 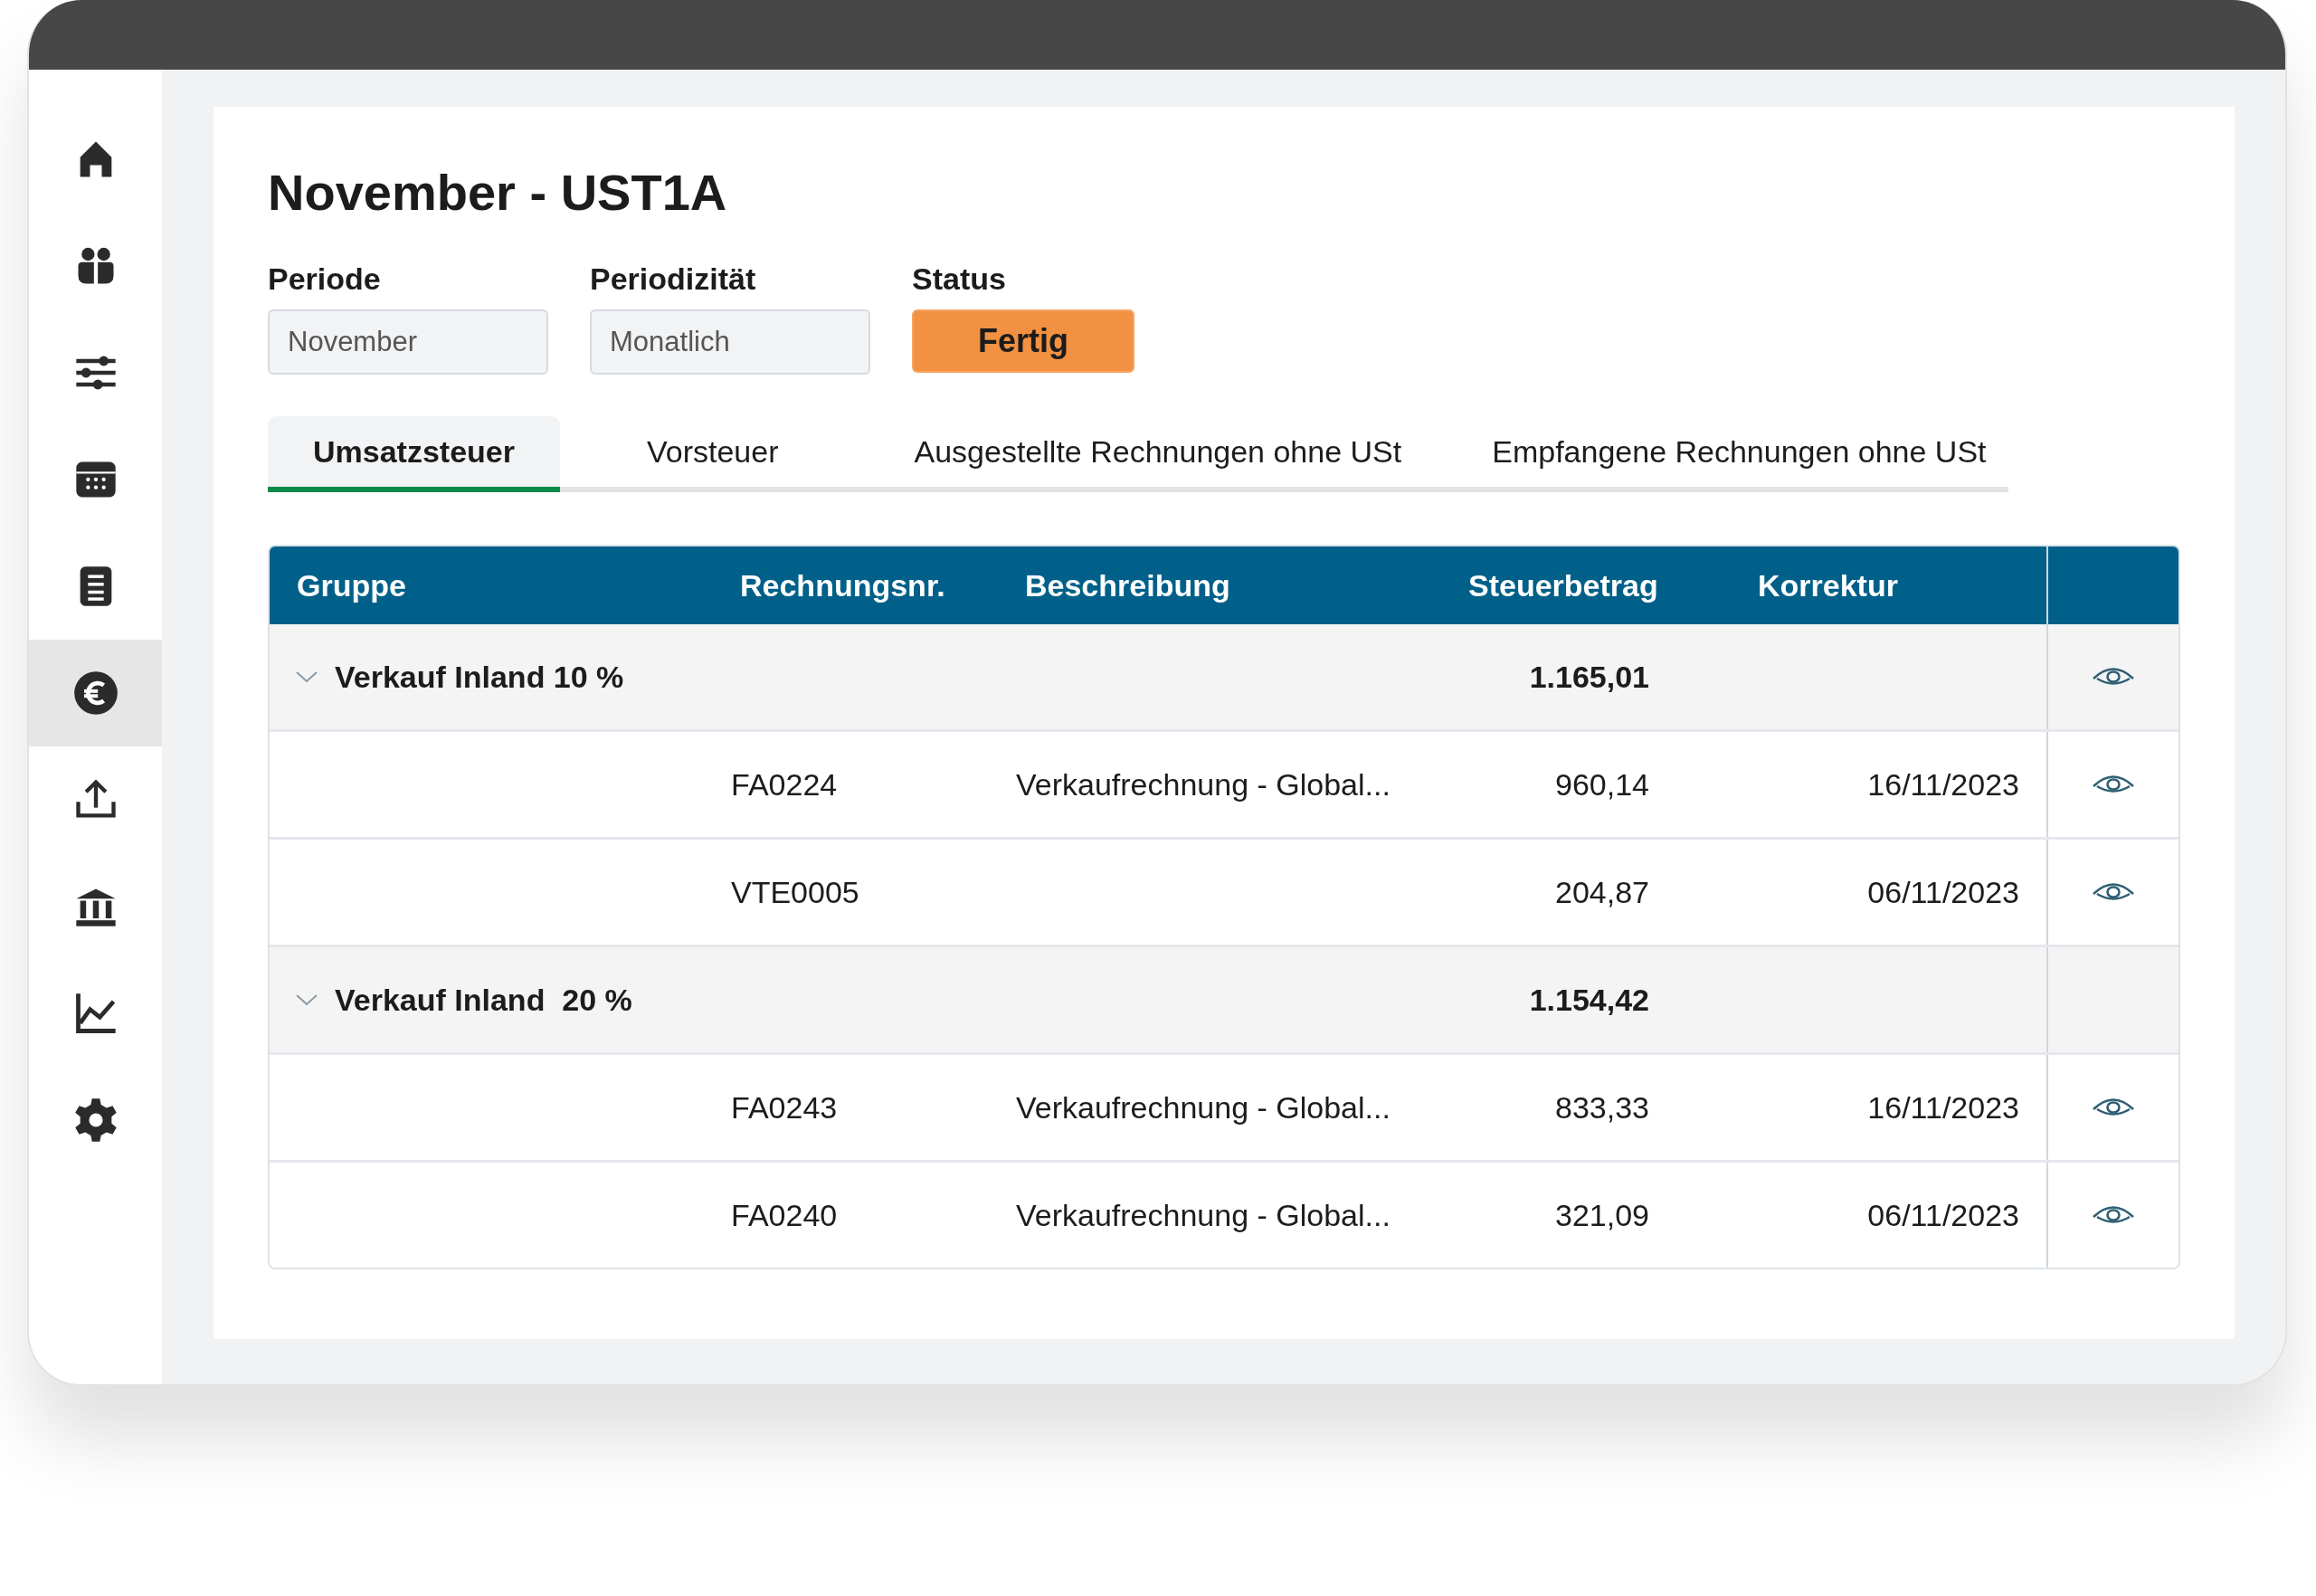 What do you see at coordinates (795, 892) in the screenshot?
I see `invoice-number: VTE0005` at bounding box center [795, 892].